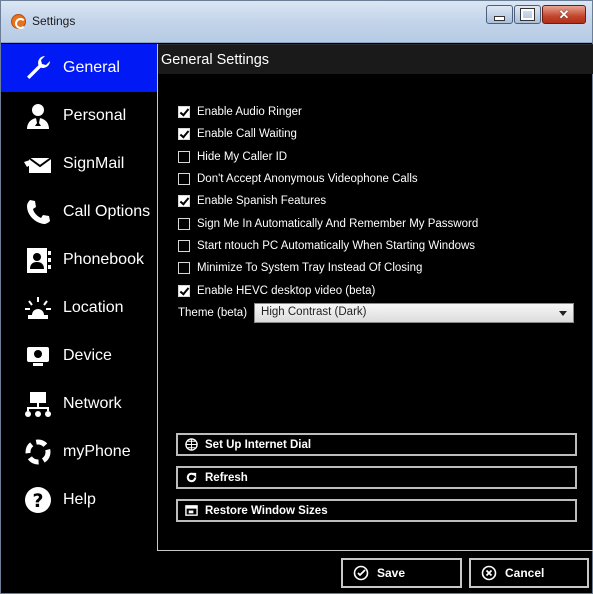 Image resolution: width=593 pixels, height=594 pixels. What do you see at coordinates (266, 510) in the screenshot?
I see `button-label: Restore Window Sizes` at bounding box center [266, 510].